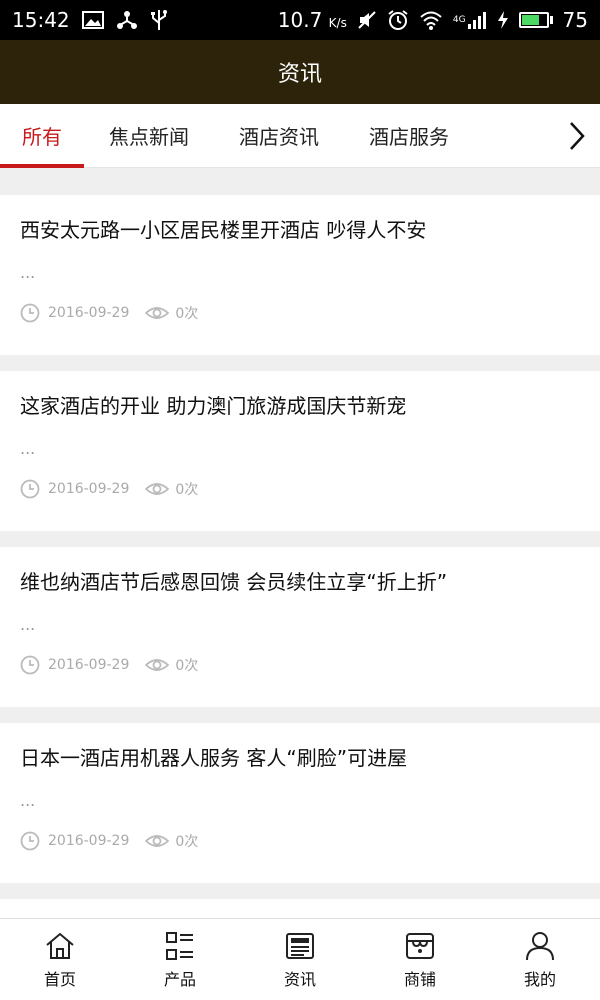  What do you see at coordinates (535, 20) in the screenshot?
I see `battery-icon` at bounding box center [535, 20].